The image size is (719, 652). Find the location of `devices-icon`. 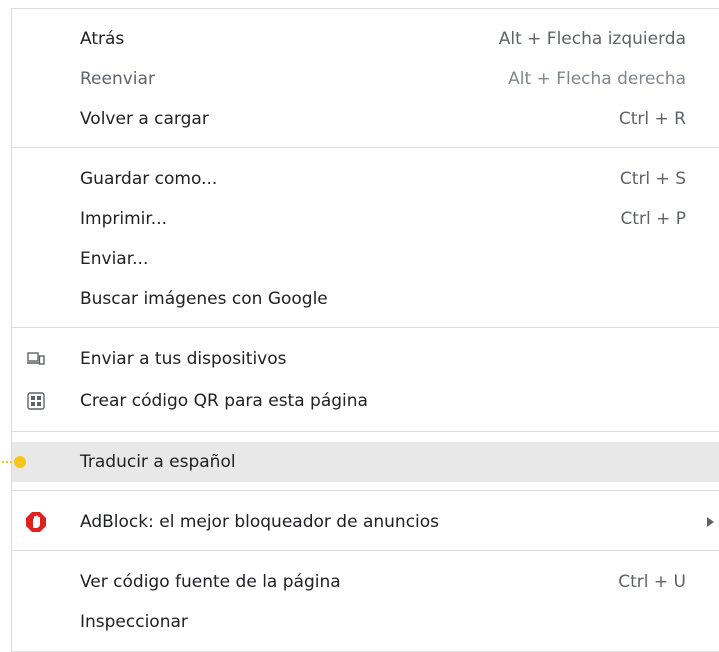

devices-icon is located at coordinates (36, 359).